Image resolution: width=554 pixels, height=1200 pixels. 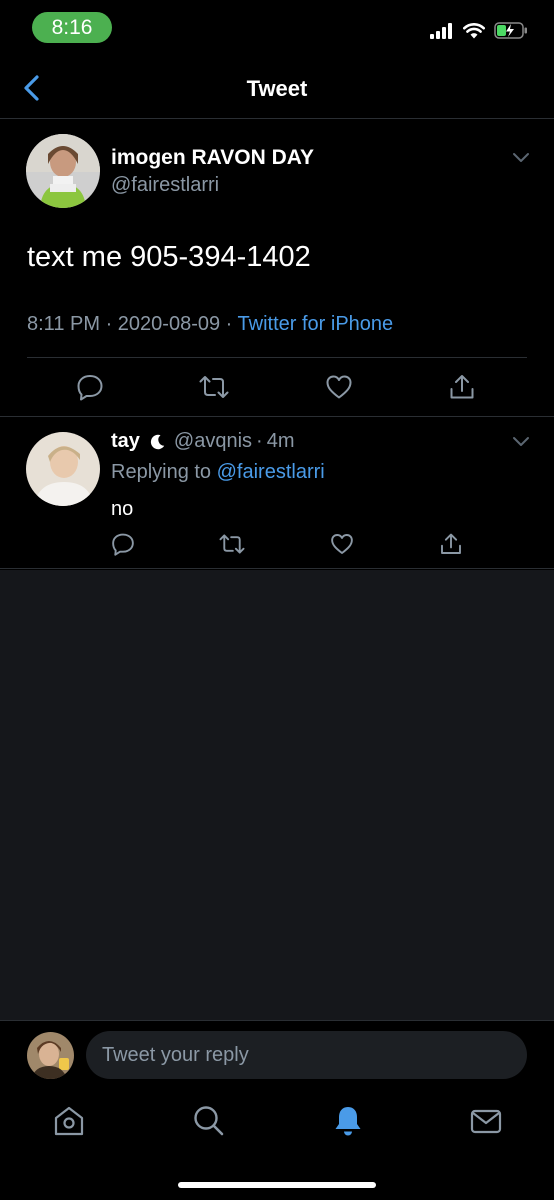 What do you see at coordinates (63, 324) in the screenshot?
I see `tweet-time: 8:11 PM` at bounding box center [63, 324].